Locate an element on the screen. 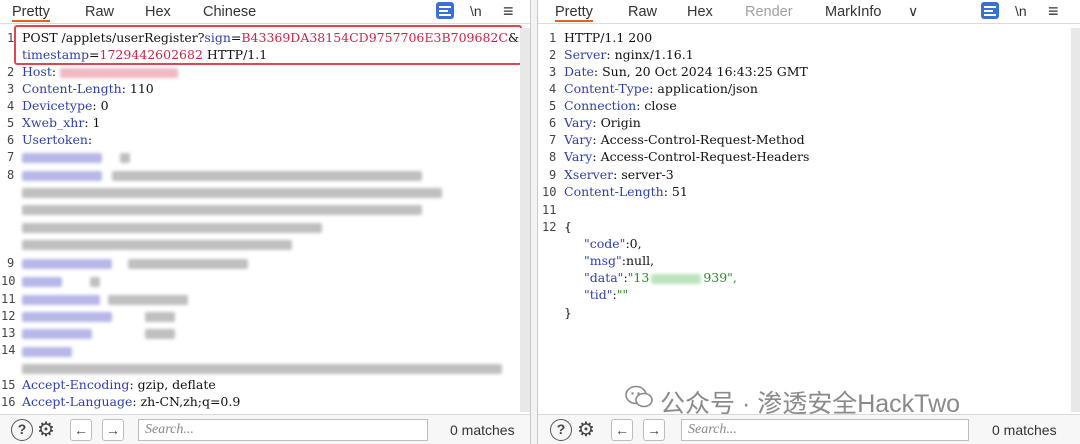  header-vary: Vary: Access-Control-Request-Headers is located at coordinates (687, 156).